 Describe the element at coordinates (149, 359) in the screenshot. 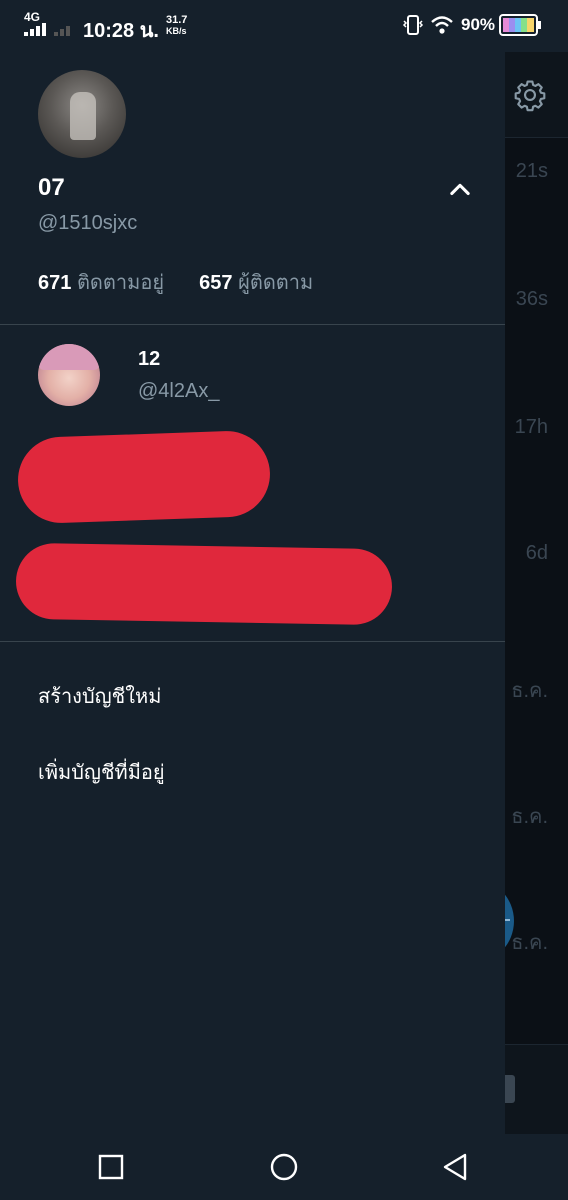

I see `account-name: 12` at that location.